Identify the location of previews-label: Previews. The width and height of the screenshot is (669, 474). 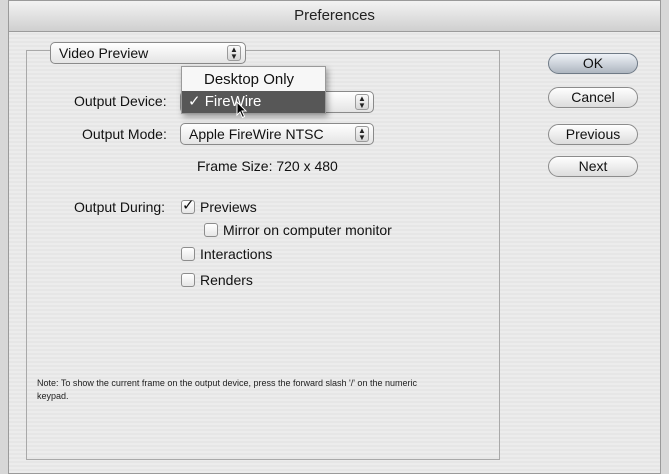
(228, 207).